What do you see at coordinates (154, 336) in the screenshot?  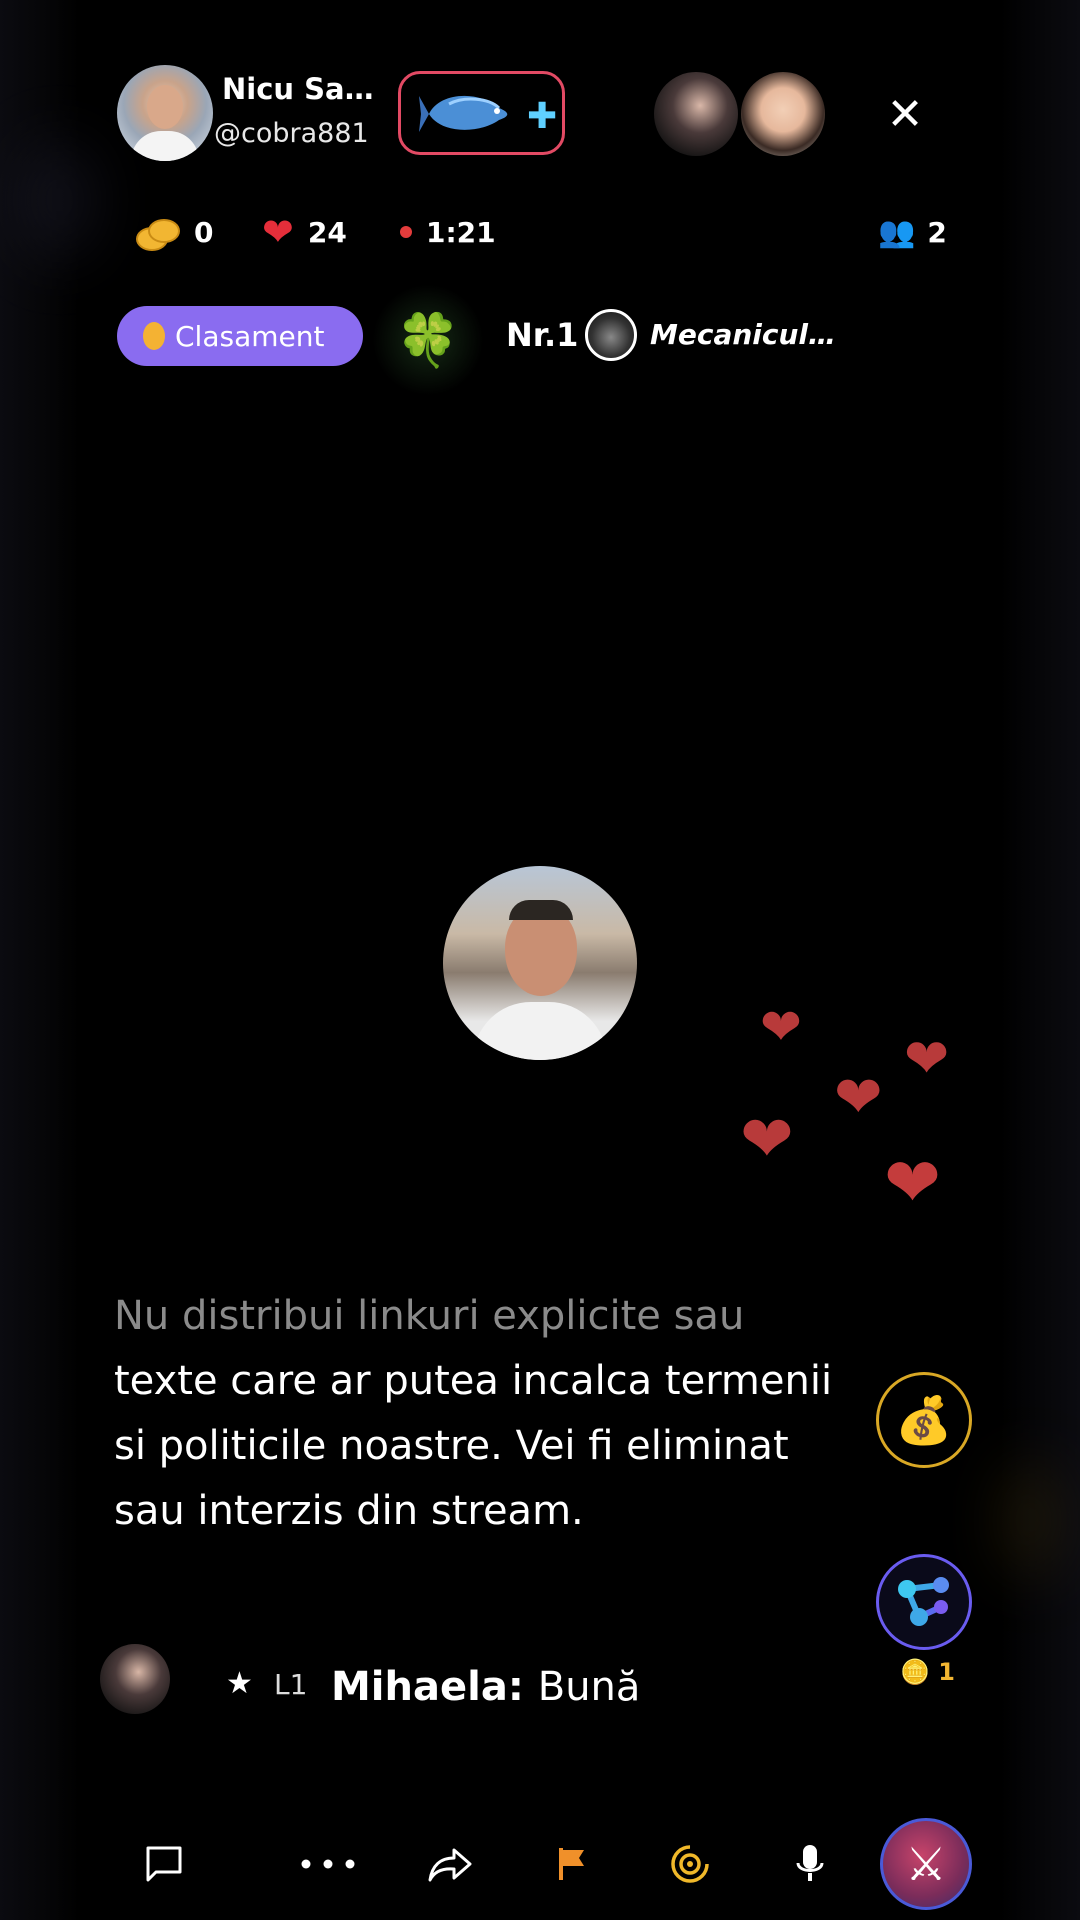 I see `medal-icon` at bounding box center [154, 336].